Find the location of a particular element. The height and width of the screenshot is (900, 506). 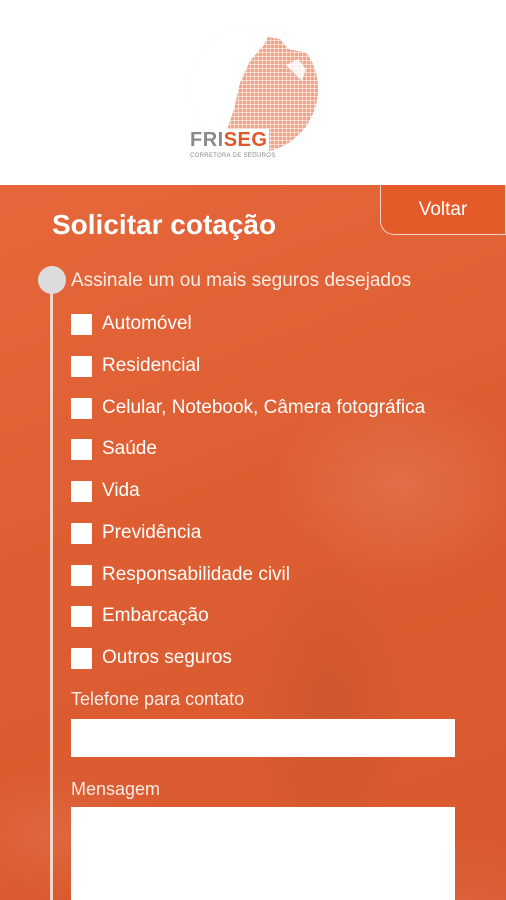

option-label: Saúde is located at coordinates (129, 448).